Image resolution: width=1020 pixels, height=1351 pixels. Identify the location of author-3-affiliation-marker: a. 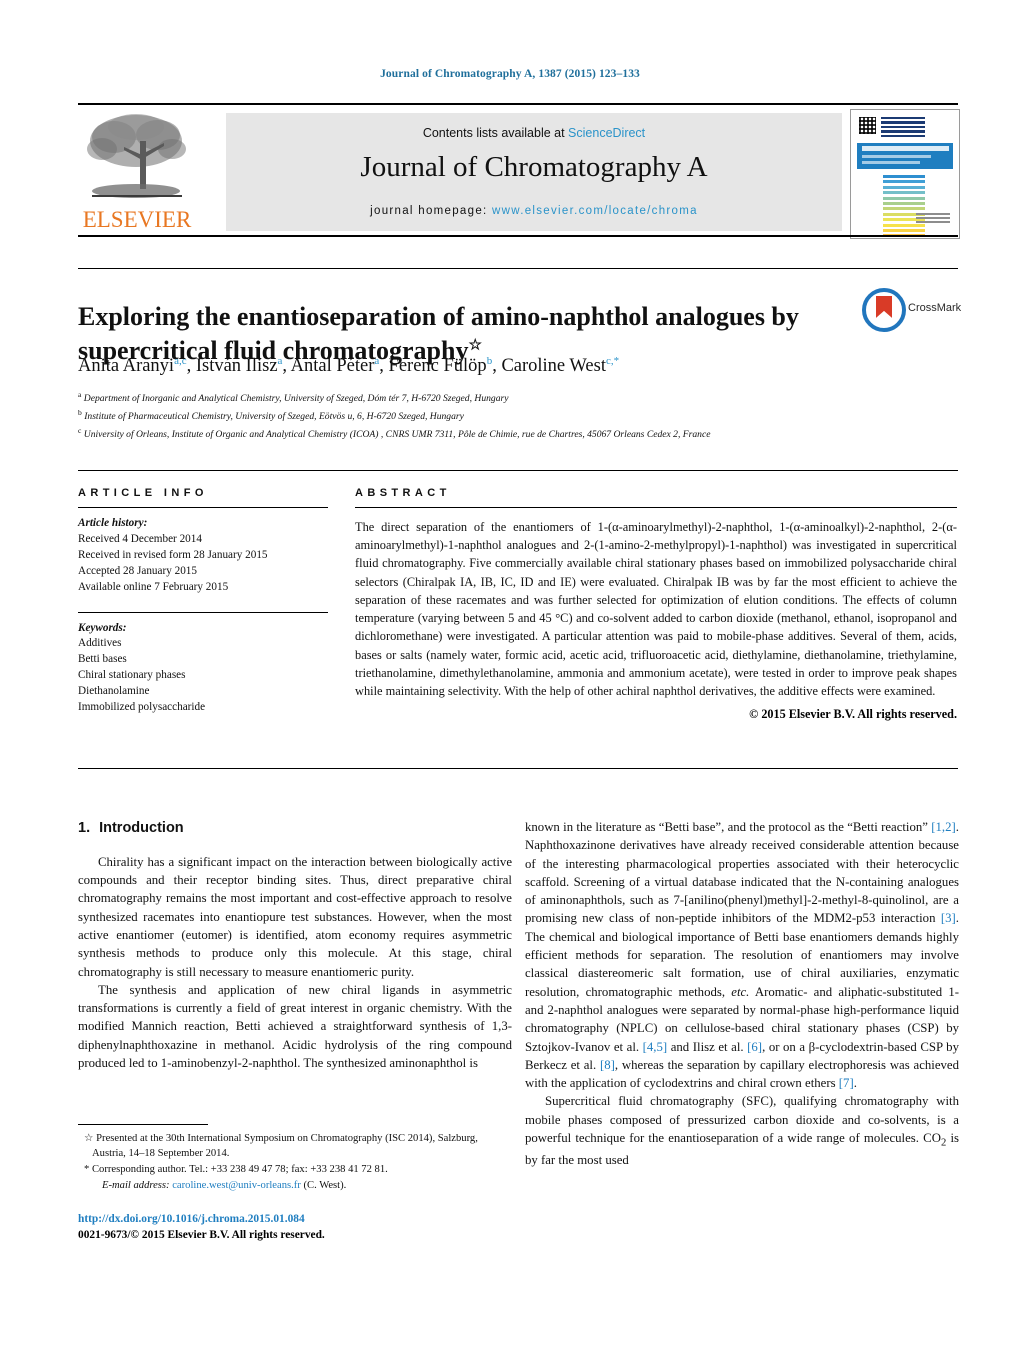
(377, 361).